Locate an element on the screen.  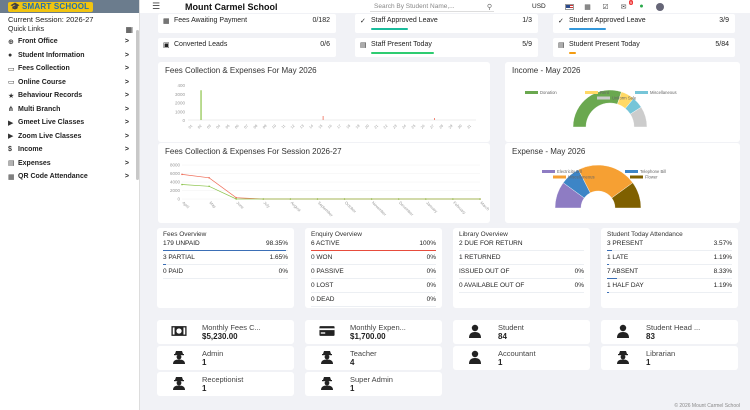
logo-text: SMART SCHOOL is located at coordinates (55, 6).